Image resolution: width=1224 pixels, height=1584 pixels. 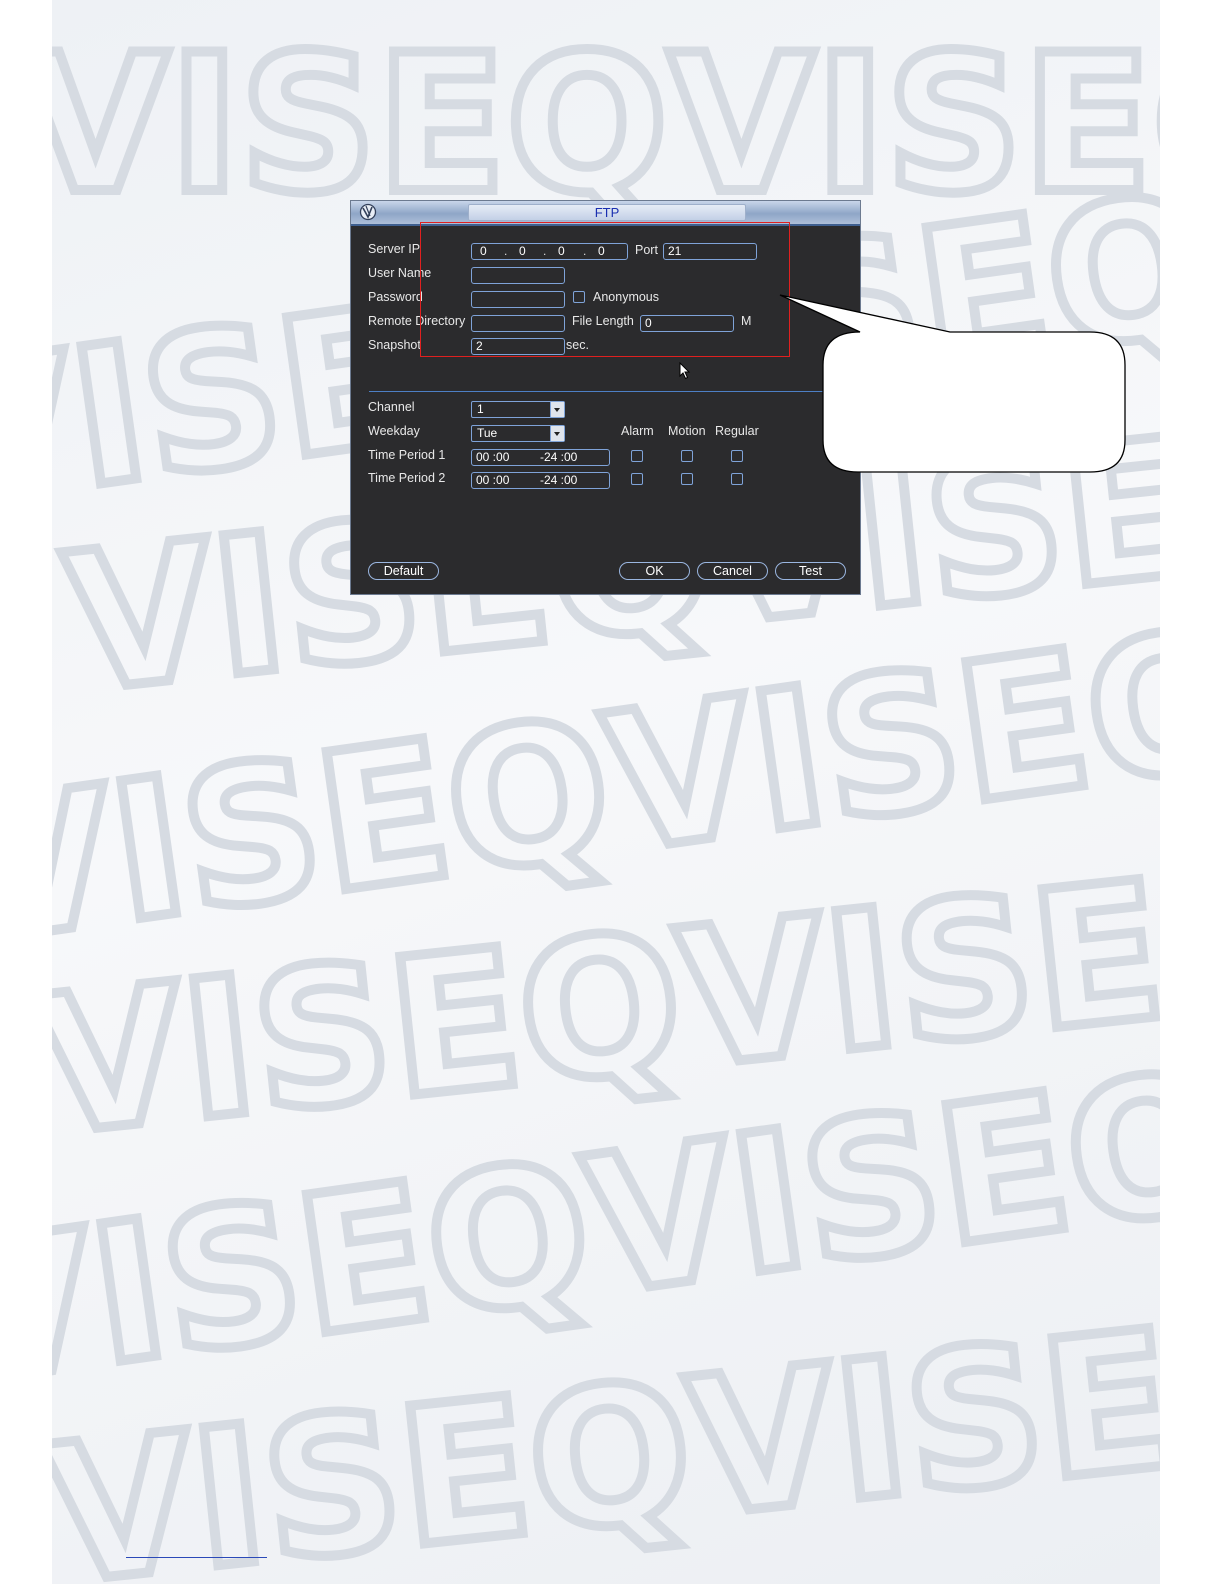 What do you see at coordinates (605, 289) in the screenshot?
I see `highlight-box` at bounding box center [605, 289].